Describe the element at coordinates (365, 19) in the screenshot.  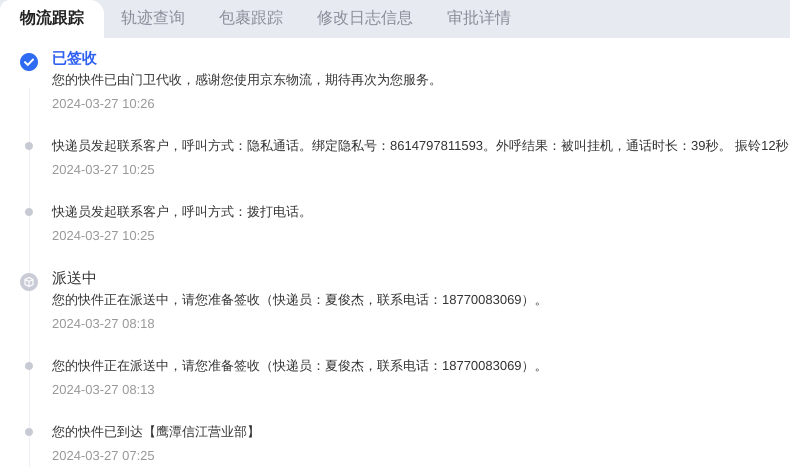
I see `tab: 修改日志信息` at that location.